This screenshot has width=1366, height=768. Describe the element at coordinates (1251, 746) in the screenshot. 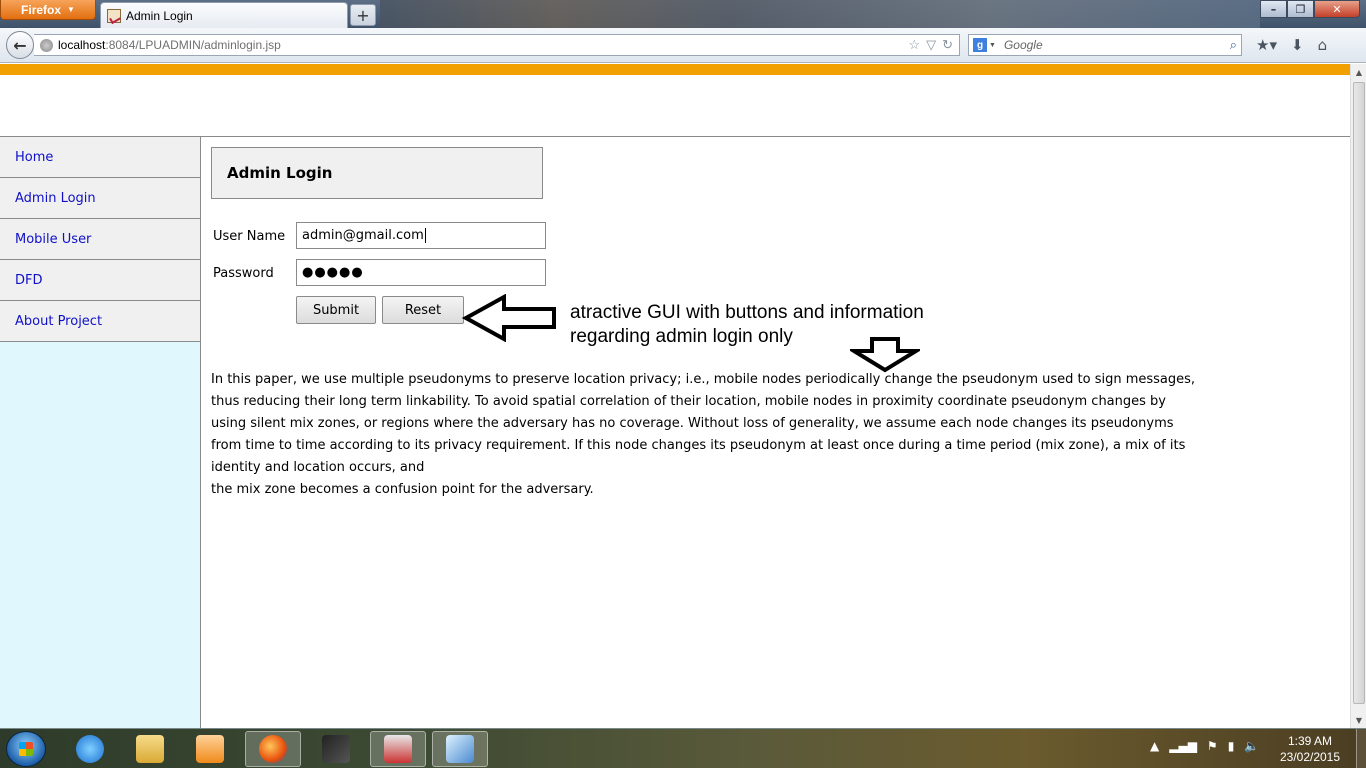

I see `volume-icon: 🔈` at that location.